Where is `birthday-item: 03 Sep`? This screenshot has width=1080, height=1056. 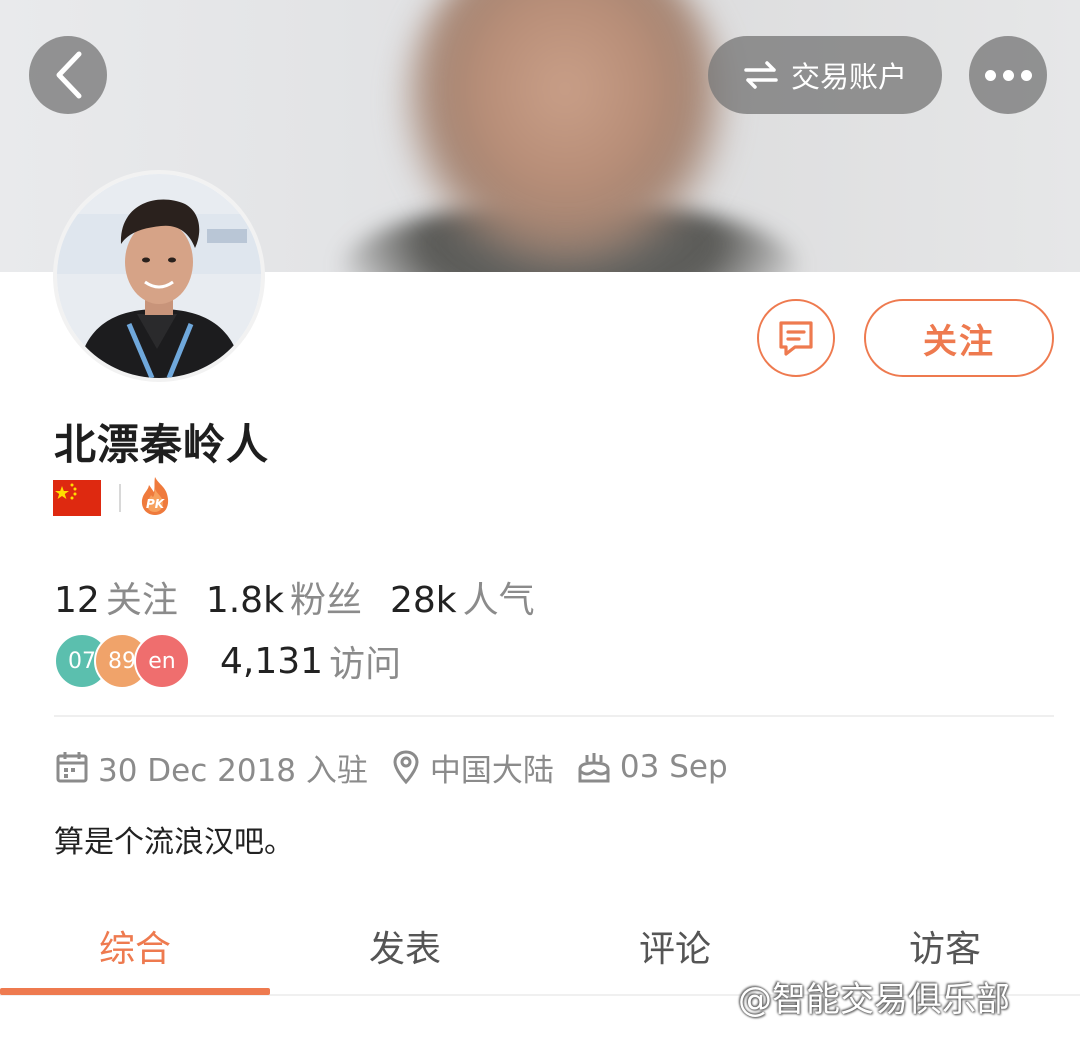
birthday-item: 03 Sep is located at coordinates (652, 767).